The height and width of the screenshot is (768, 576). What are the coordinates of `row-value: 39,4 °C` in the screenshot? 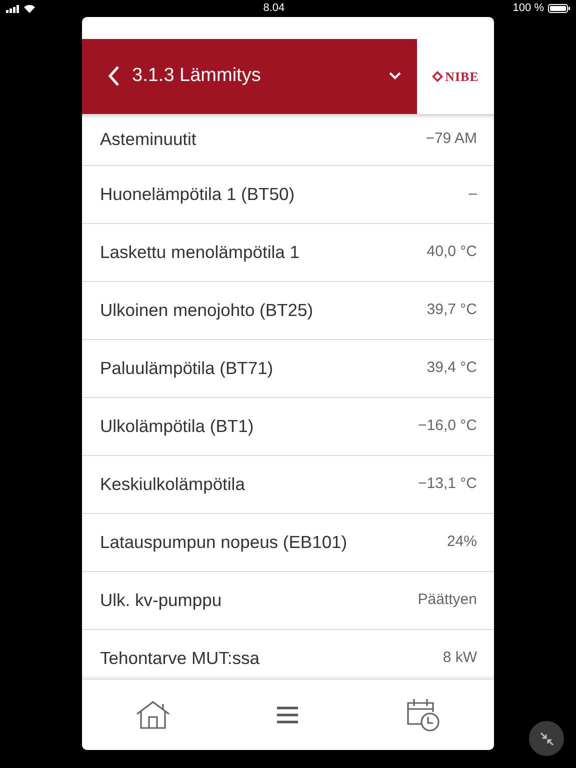 It's located at (451, 368).